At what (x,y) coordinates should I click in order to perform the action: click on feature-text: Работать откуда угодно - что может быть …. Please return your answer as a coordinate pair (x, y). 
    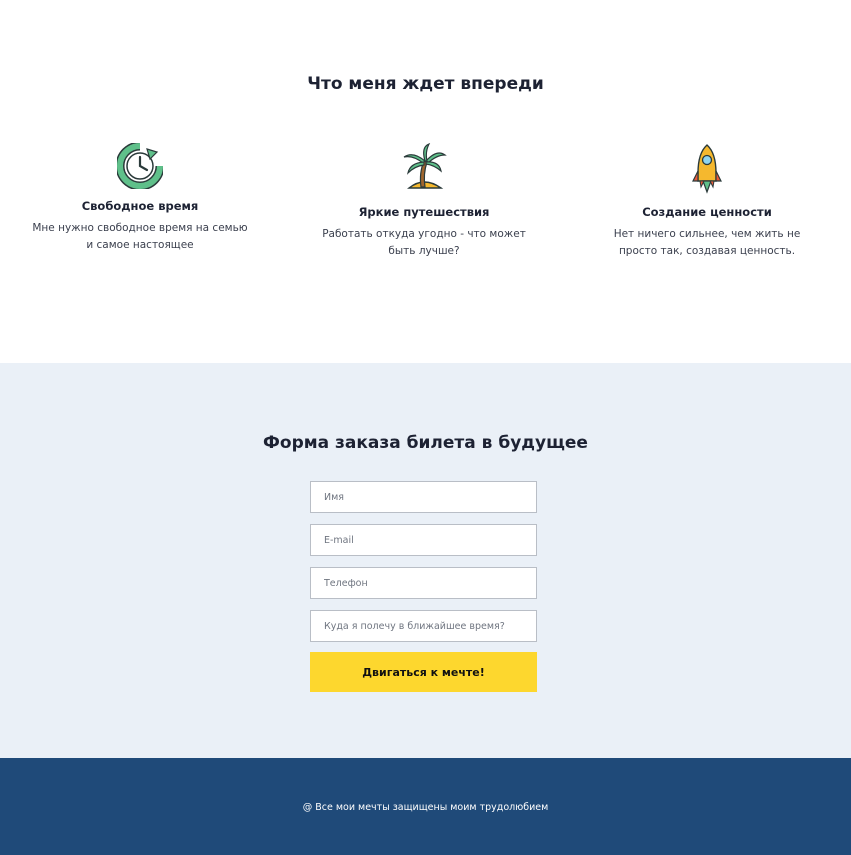
    Looking at the image, I should click on (424, 242).